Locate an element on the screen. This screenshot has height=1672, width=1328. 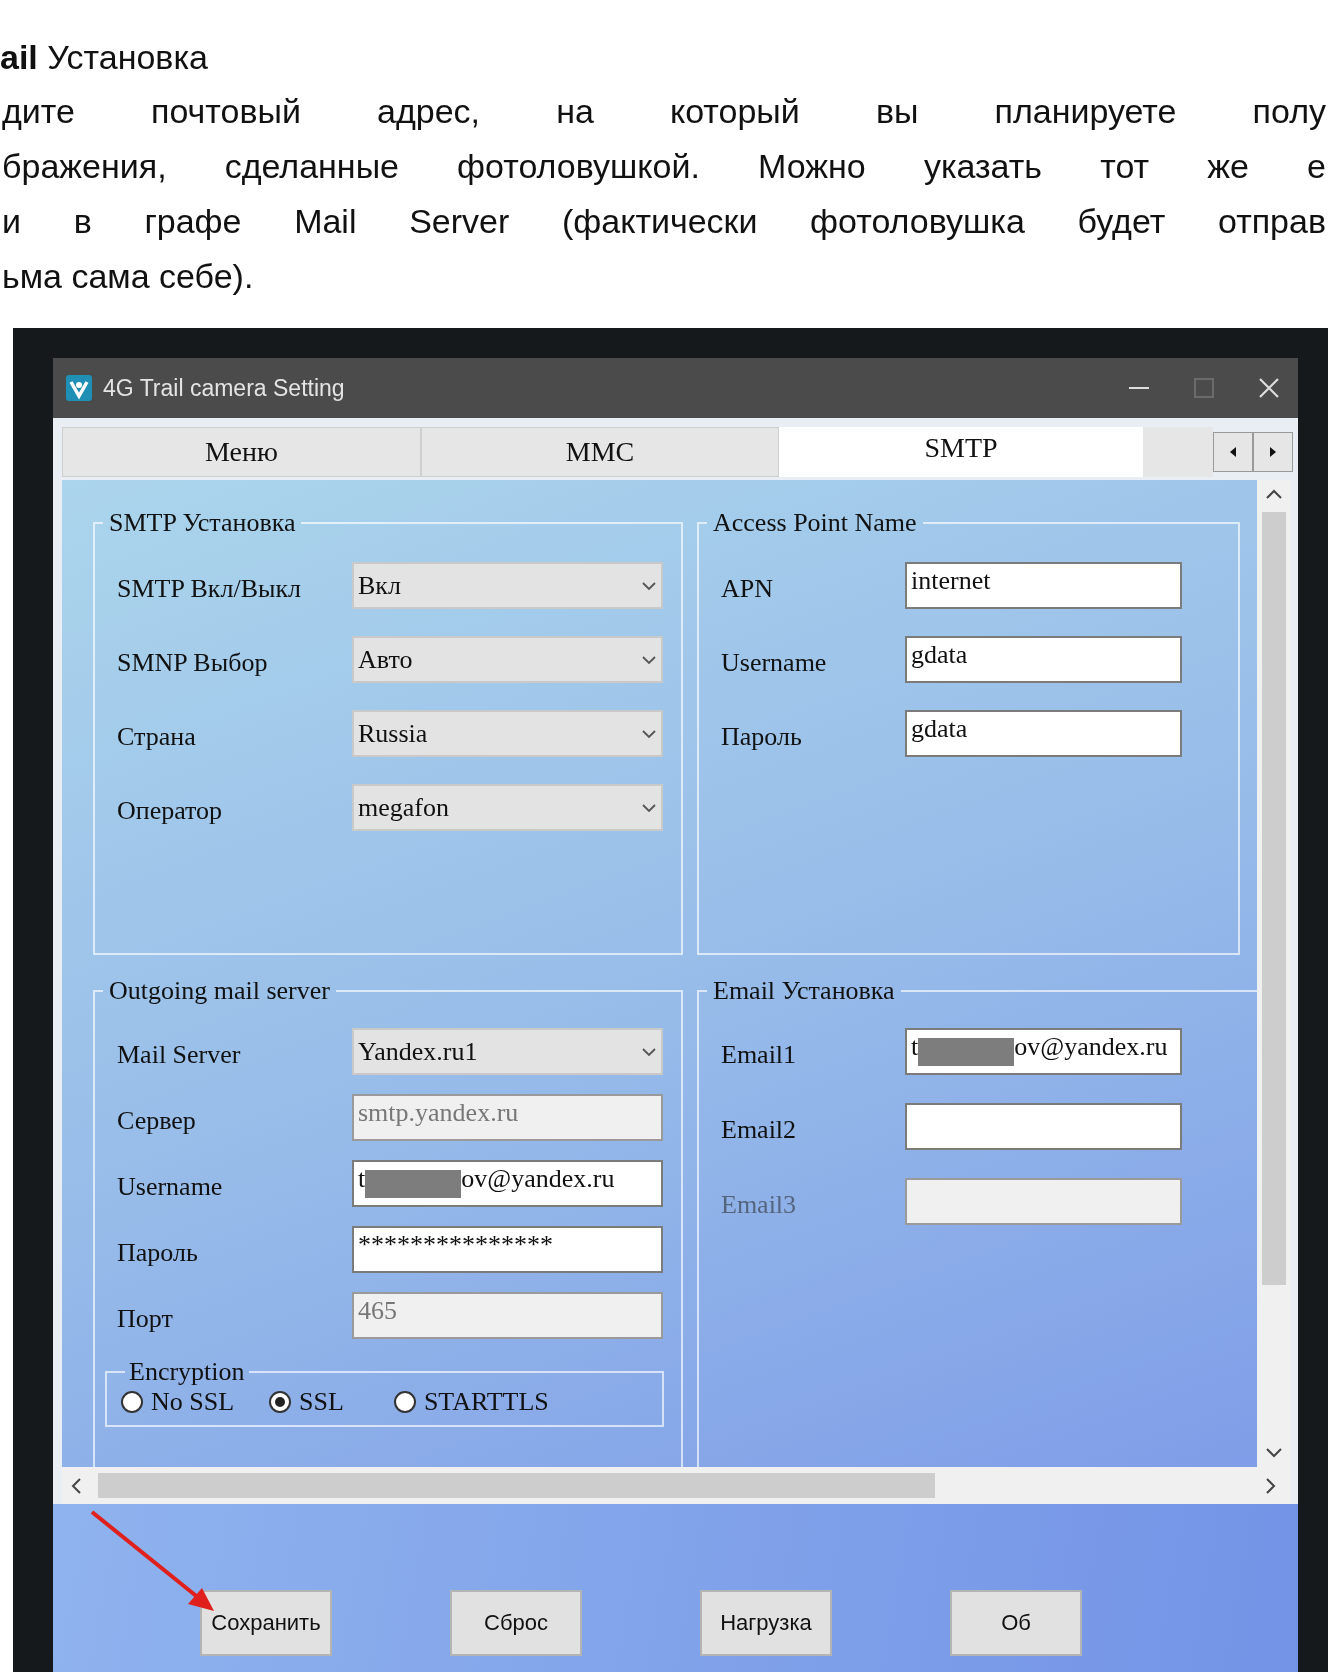
action-button: Об is located at coordinates (1016, 1623).